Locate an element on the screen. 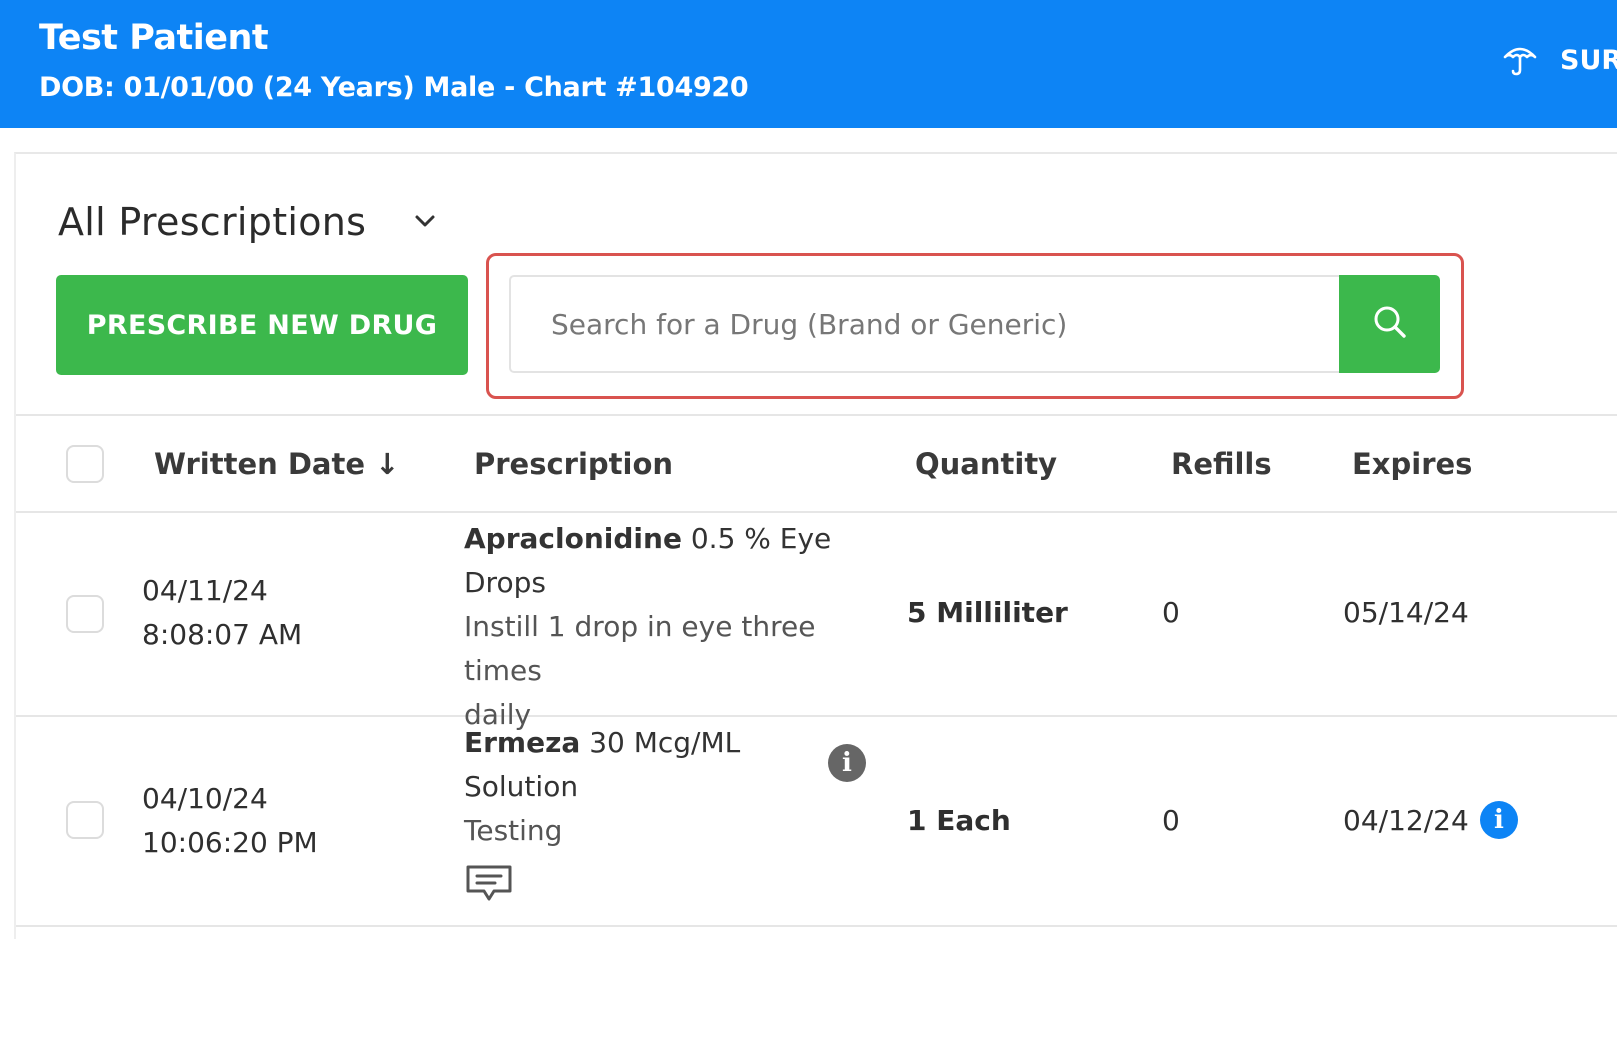  column-written-date-label: Written Date is located at coordinates (260, 464).